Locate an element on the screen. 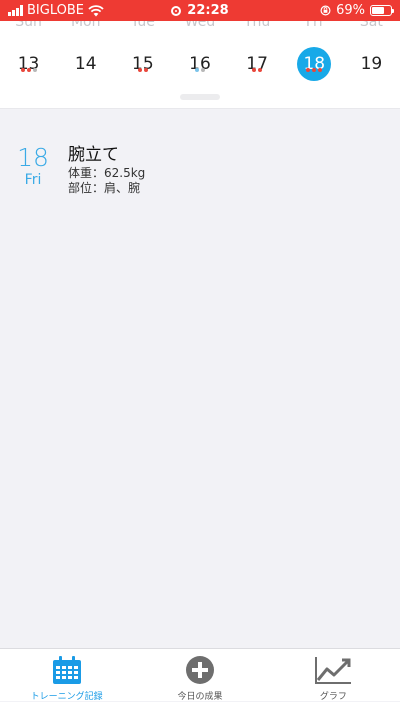 This screenshot has height=702, width=400. calendar-icon is located at coordinates (66, 670).